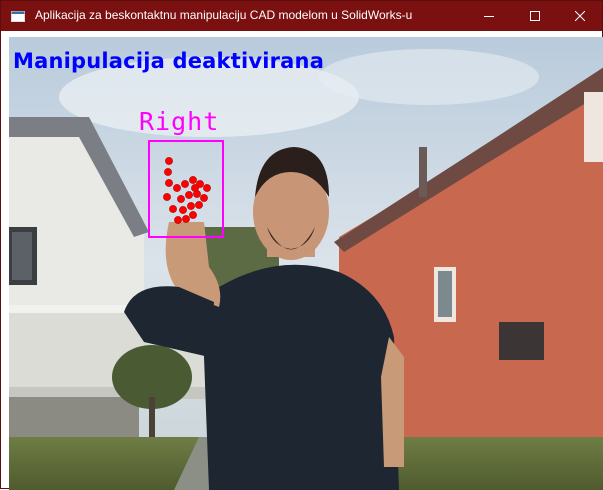 Image resolution: width=603 pixels, height=490 pixels. Describe the element at coordinates (169, 61) in the screenshot. I see `manipulation-status: Manipulacija deaktivirana` at that location.